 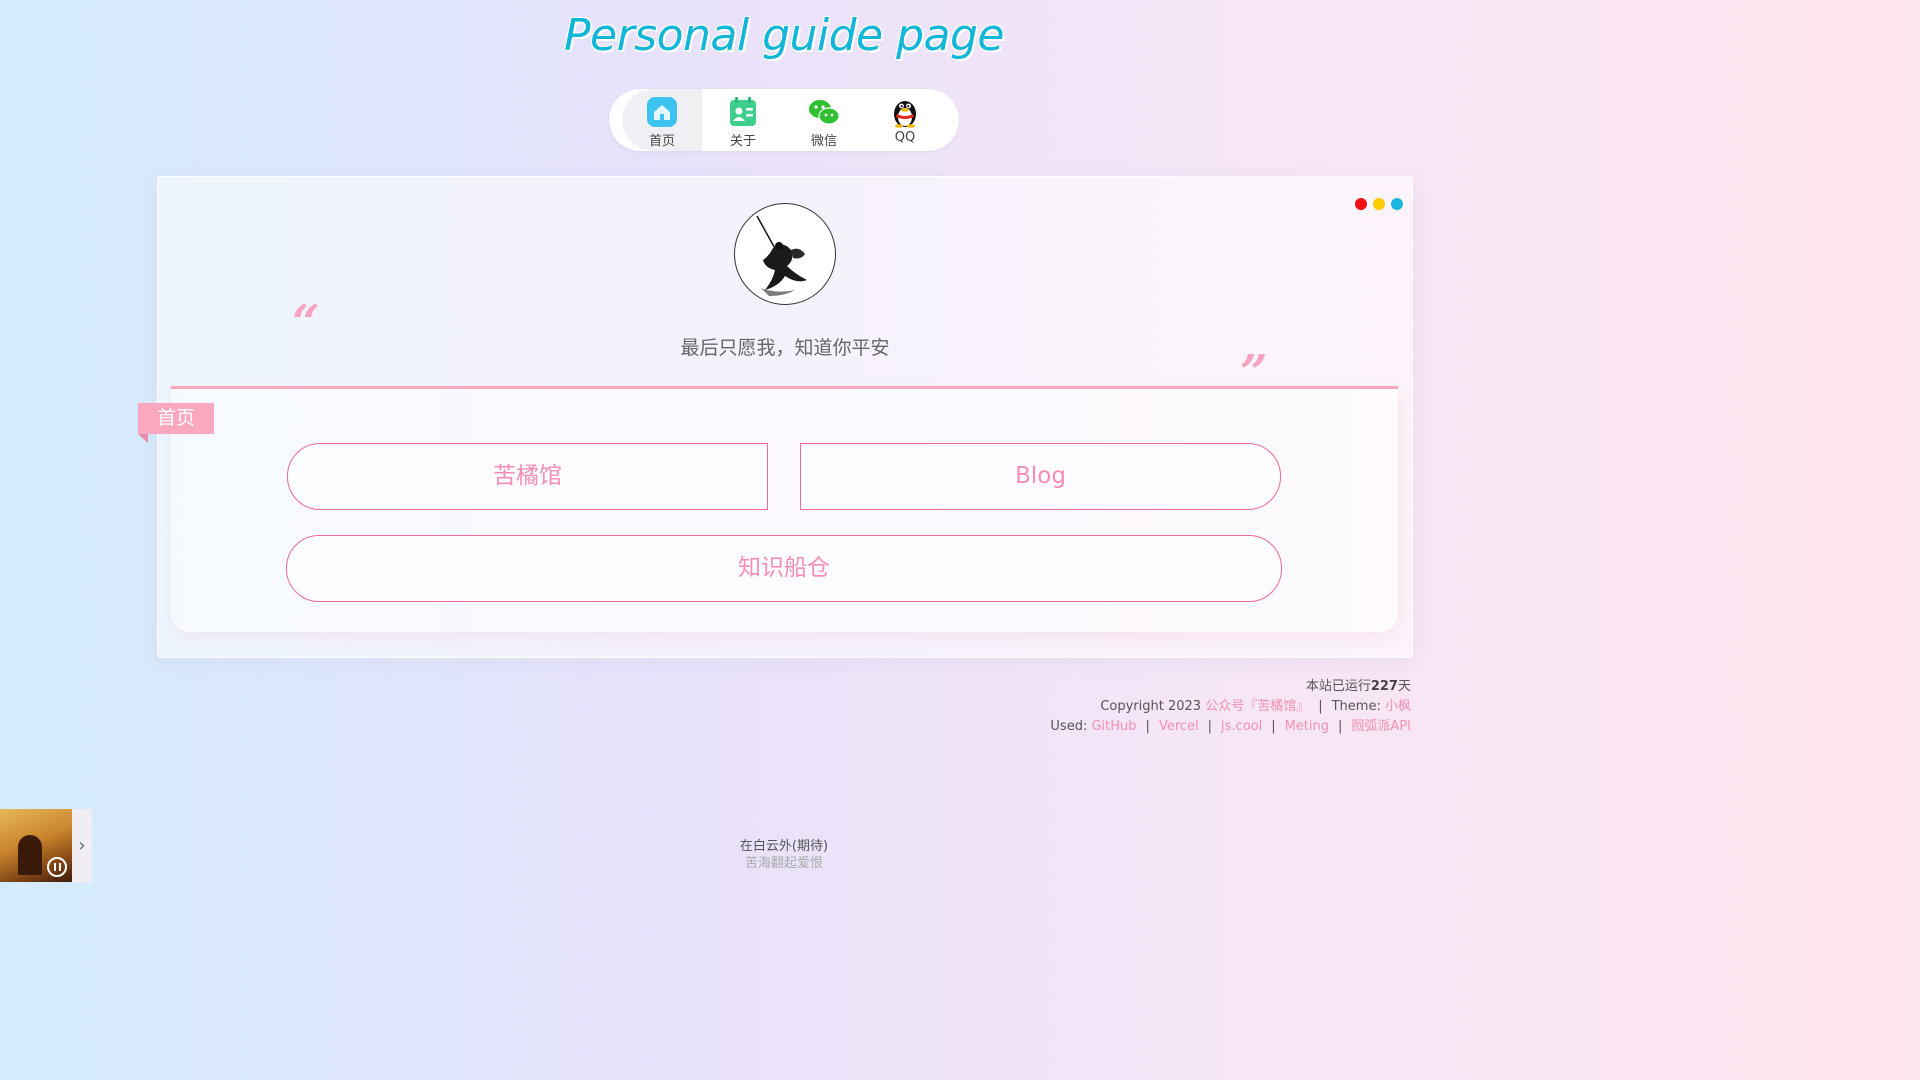 I want to click on running-prefix: 本站已运行, so click(x=1338, y=686).